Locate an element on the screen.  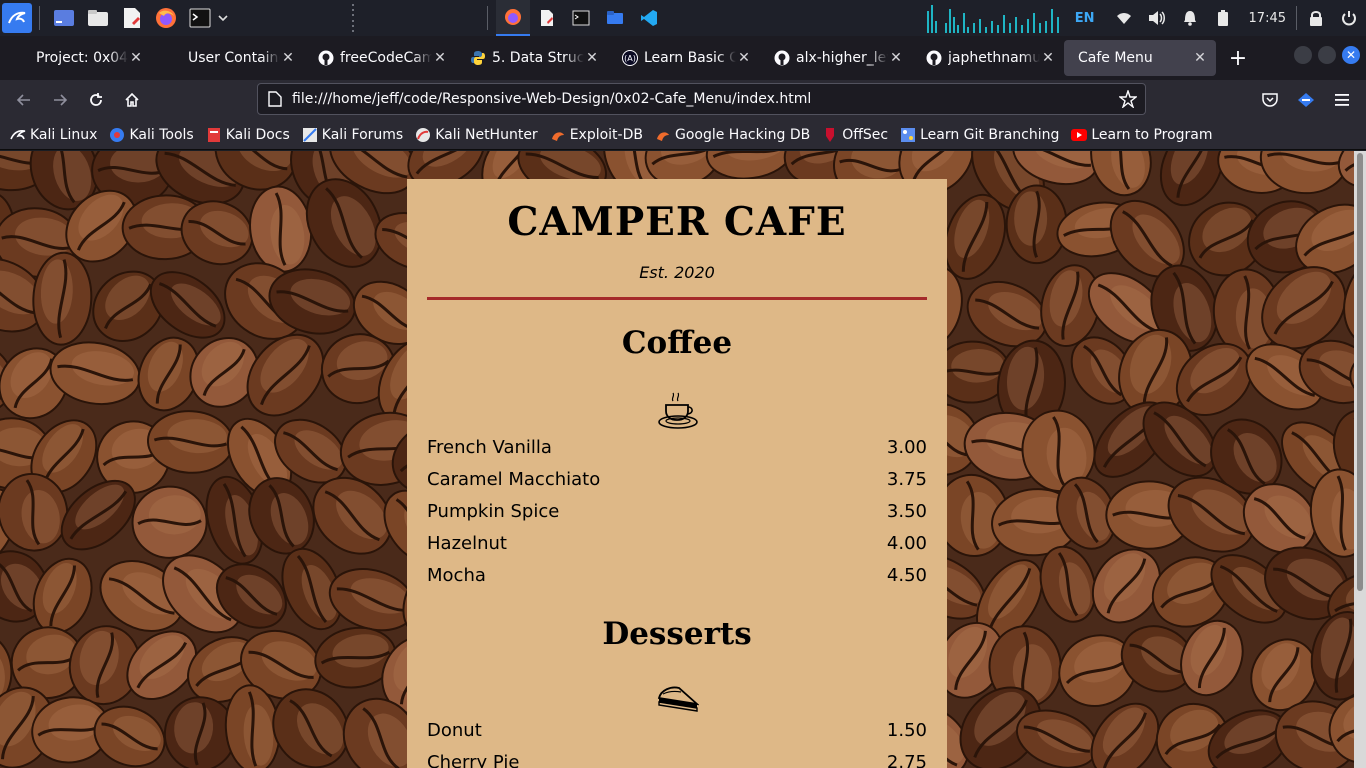
terminal-launcher is located at coordinates (200, 18).